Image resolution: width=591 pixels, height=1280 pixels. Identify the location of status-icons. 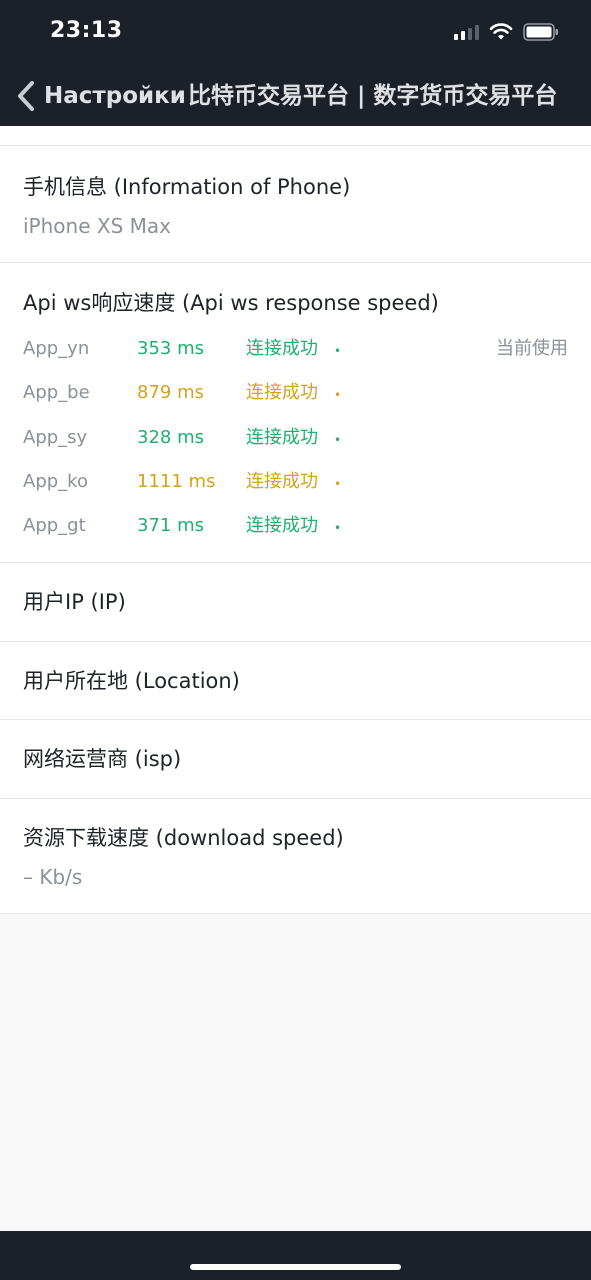
(506, 32).